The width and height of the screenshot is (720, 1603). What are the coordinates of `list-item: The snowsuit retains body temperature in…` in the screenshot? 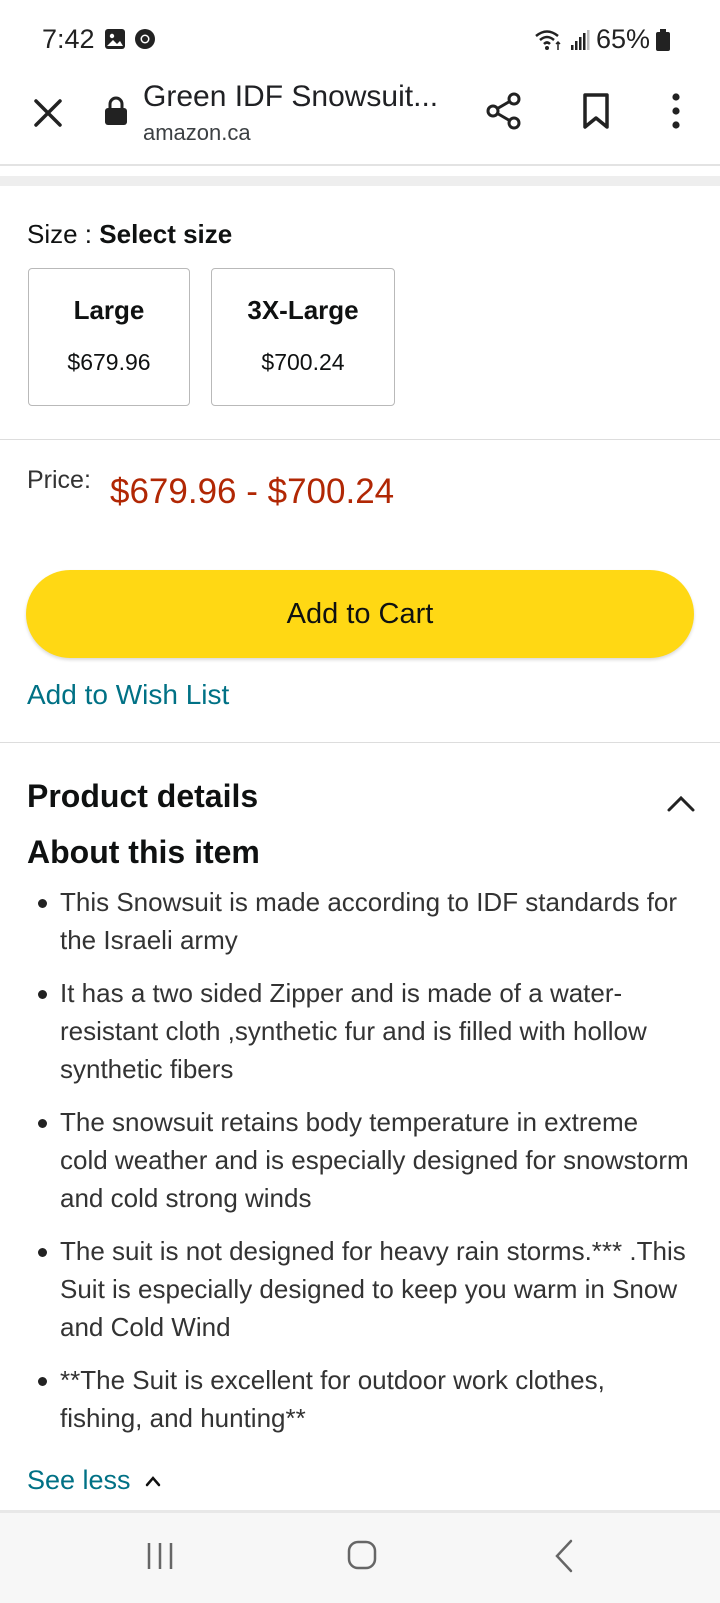 It's located at (362, 1160).